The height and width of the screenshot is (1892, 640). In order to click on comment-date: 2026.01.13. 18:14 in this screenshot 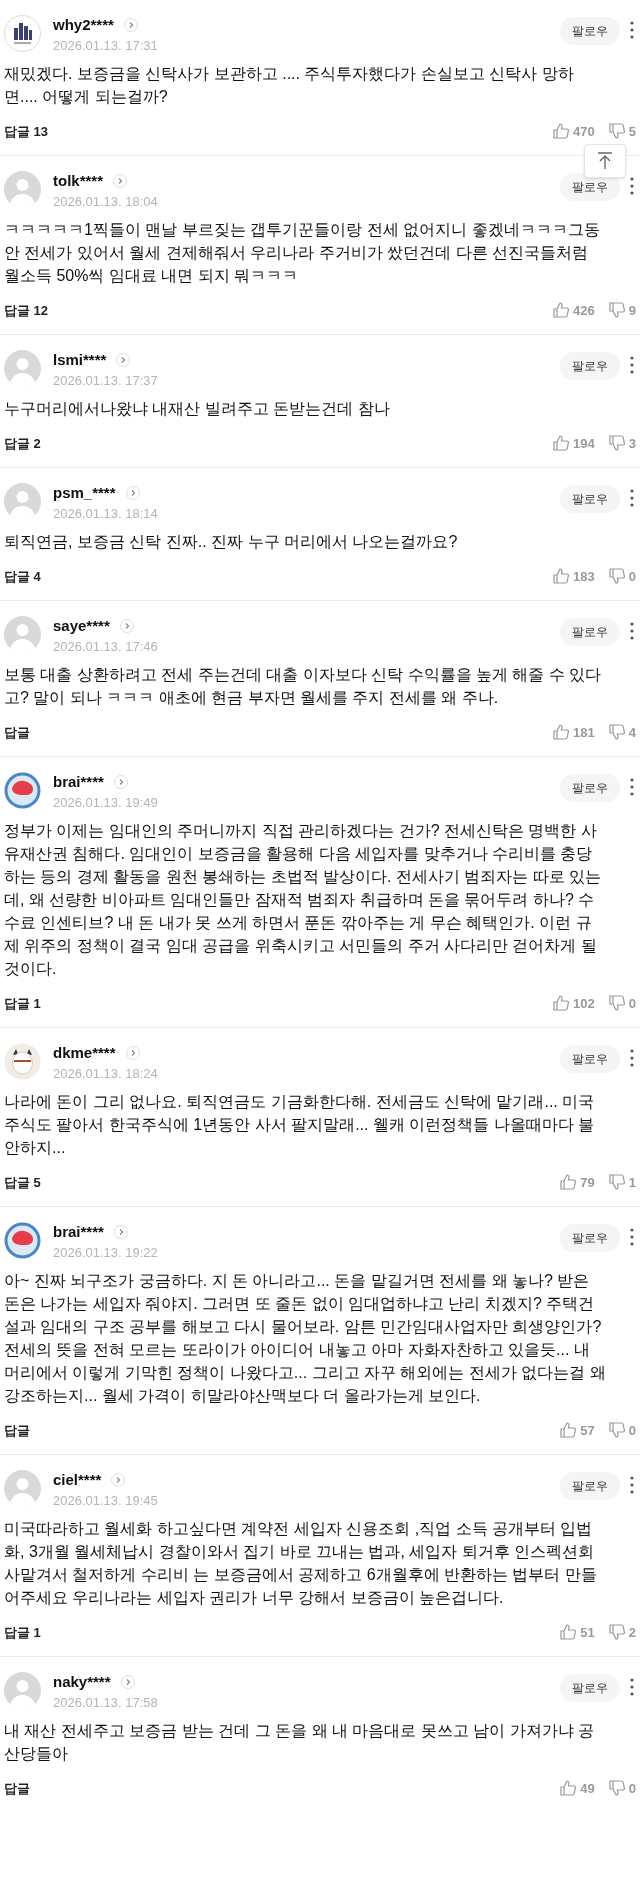, I will do `click(106, 514)`.